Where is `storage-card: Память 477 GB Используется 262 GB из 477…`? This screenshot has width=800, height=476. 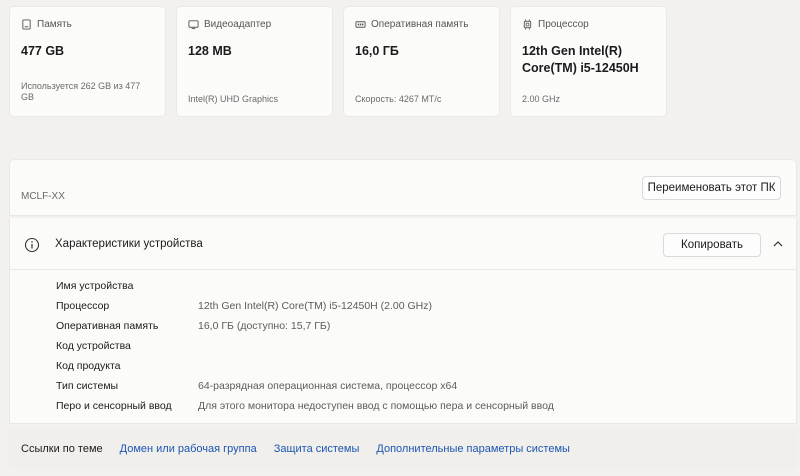 storage-card: Память 477 GB Используется 262 GB из 477… is located at coordinates (87, 61).